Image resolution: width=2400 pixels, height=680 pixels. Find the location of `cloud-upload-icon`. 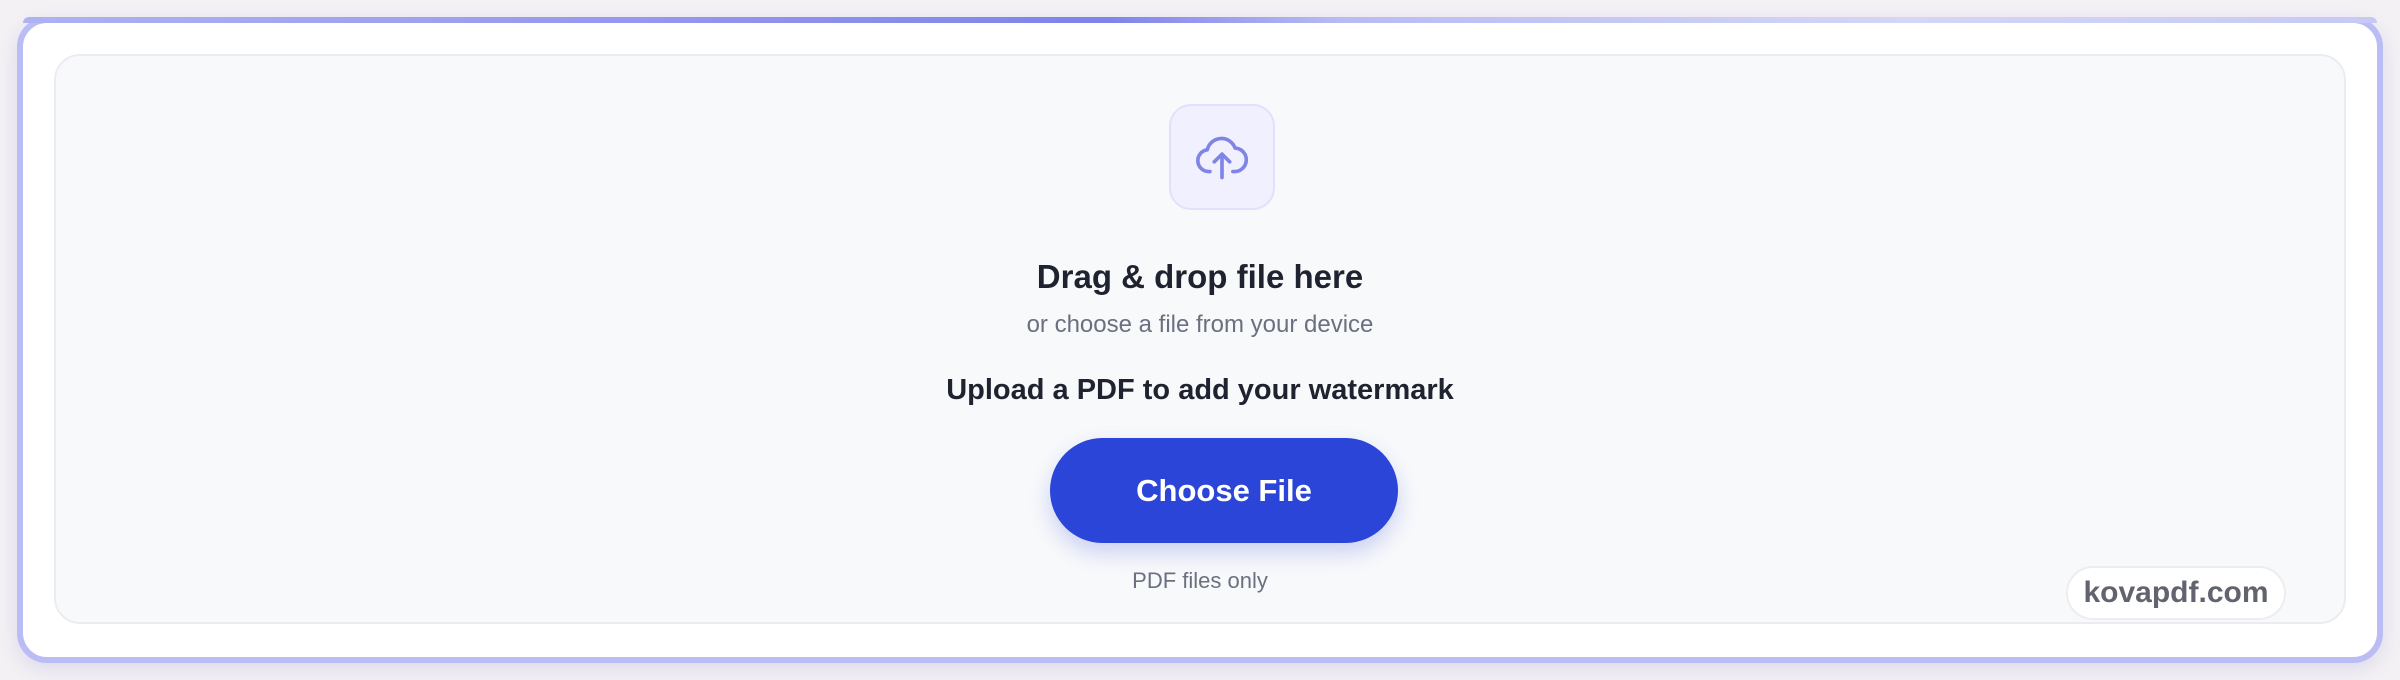

cloud-upload-icon is located at coordinates (1222, 158).